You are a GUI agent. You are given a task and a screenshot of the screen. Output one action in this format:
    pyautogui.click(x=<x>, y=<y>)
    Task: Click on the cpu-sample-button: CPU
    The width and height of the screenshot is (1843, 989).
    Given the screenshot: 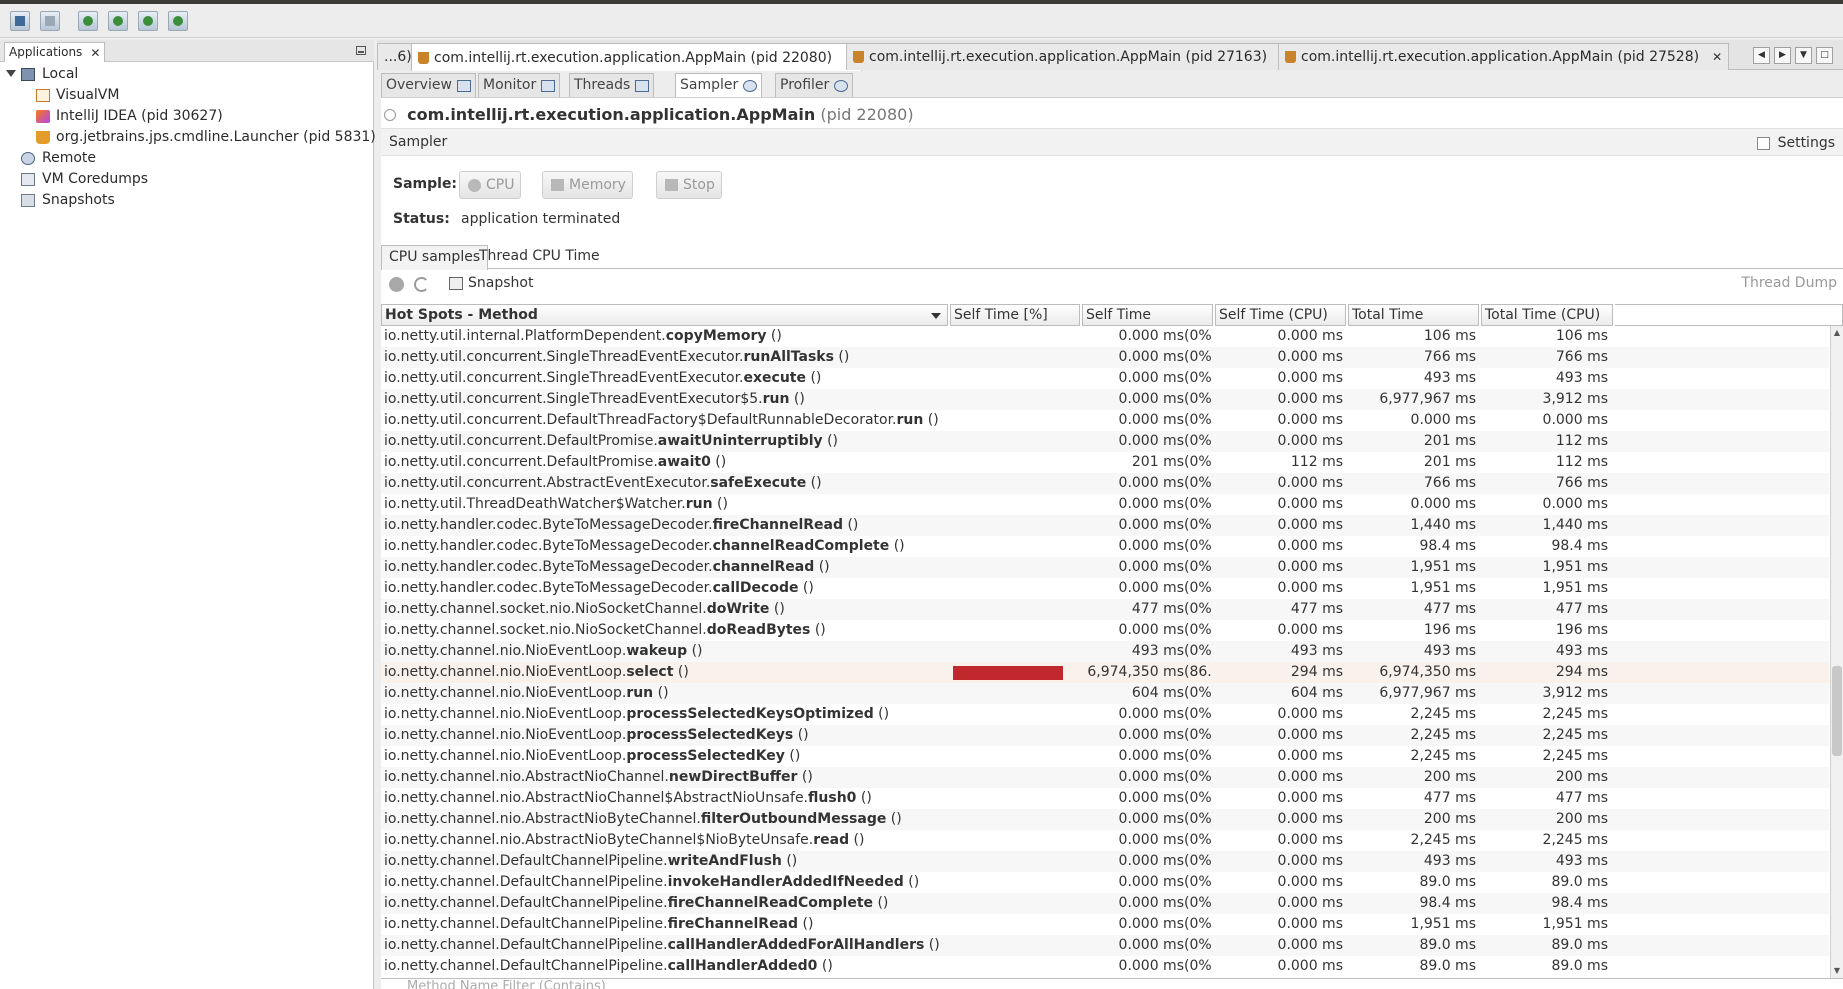 What is the action you would take?
    pyautogui.click(x=490, y=185)
    